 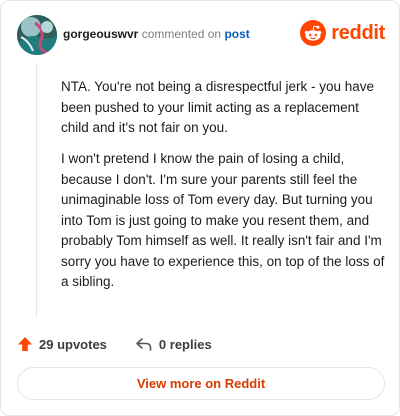 I want to click on post-link: post, so click(x=236, y=34).